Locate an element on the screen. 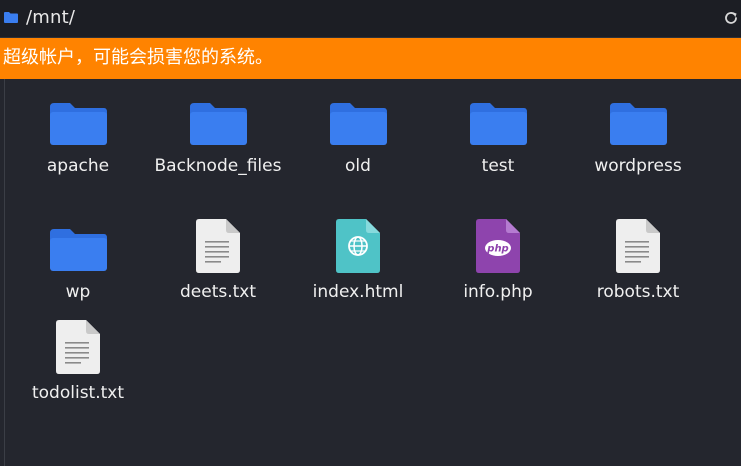 The height and width of the screenshot is (466, 741). folder-wordpress: wordpress is located at coordinates (638, 152).